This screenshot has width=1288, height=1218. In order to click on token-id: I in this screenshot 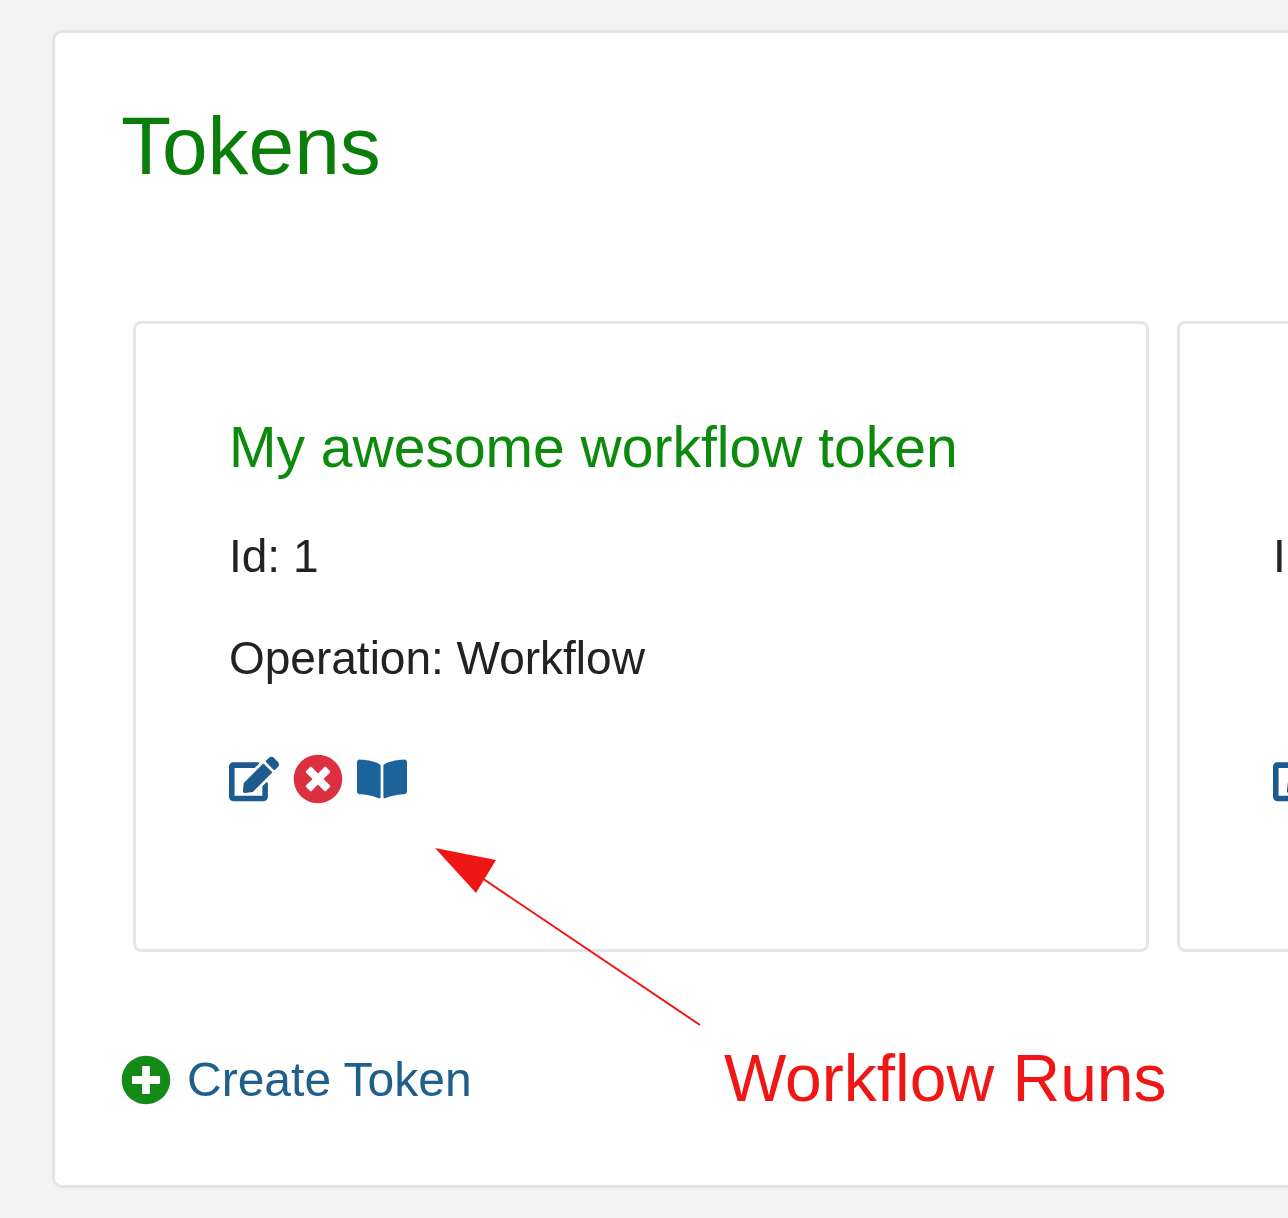, I will do `click(1280, 556)`.